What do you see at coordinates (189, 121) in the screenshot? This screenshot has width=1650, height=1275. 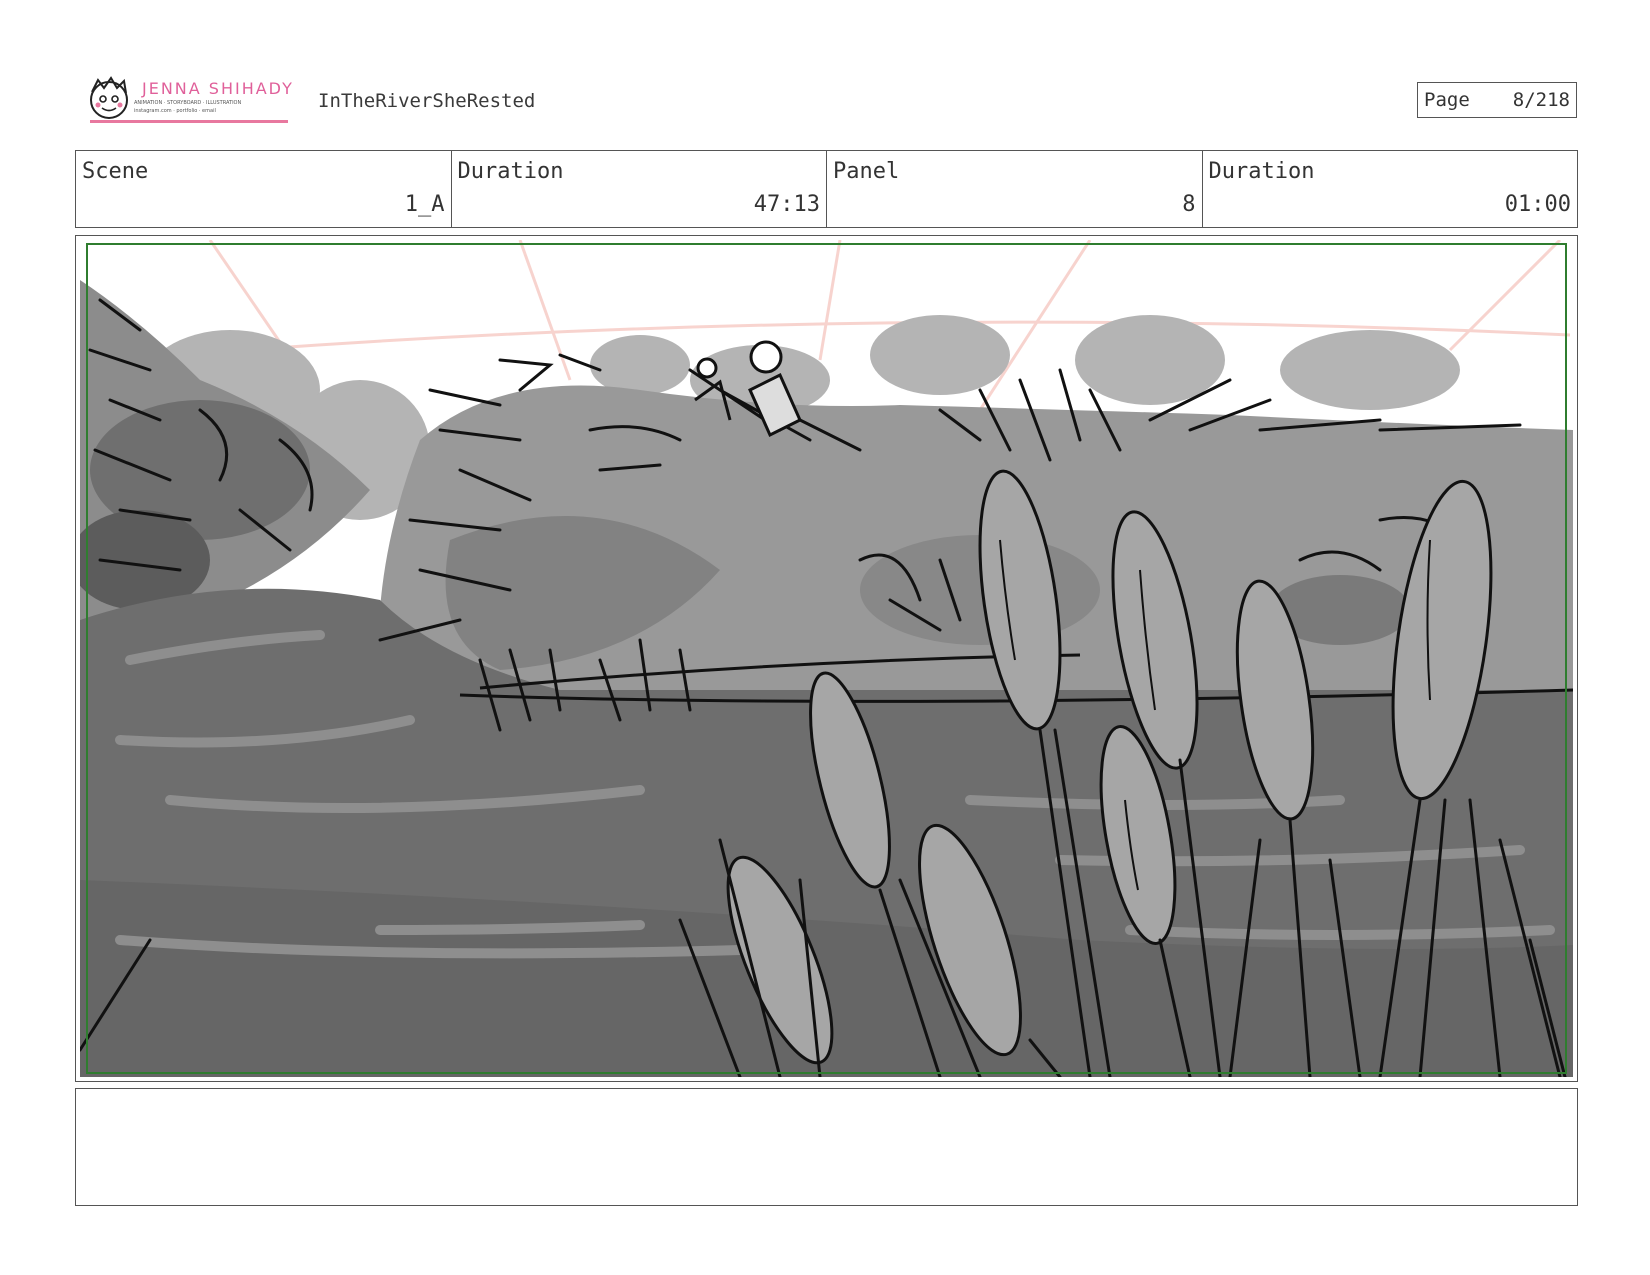 I see `logo-underline` at bounding box center [189, 121].